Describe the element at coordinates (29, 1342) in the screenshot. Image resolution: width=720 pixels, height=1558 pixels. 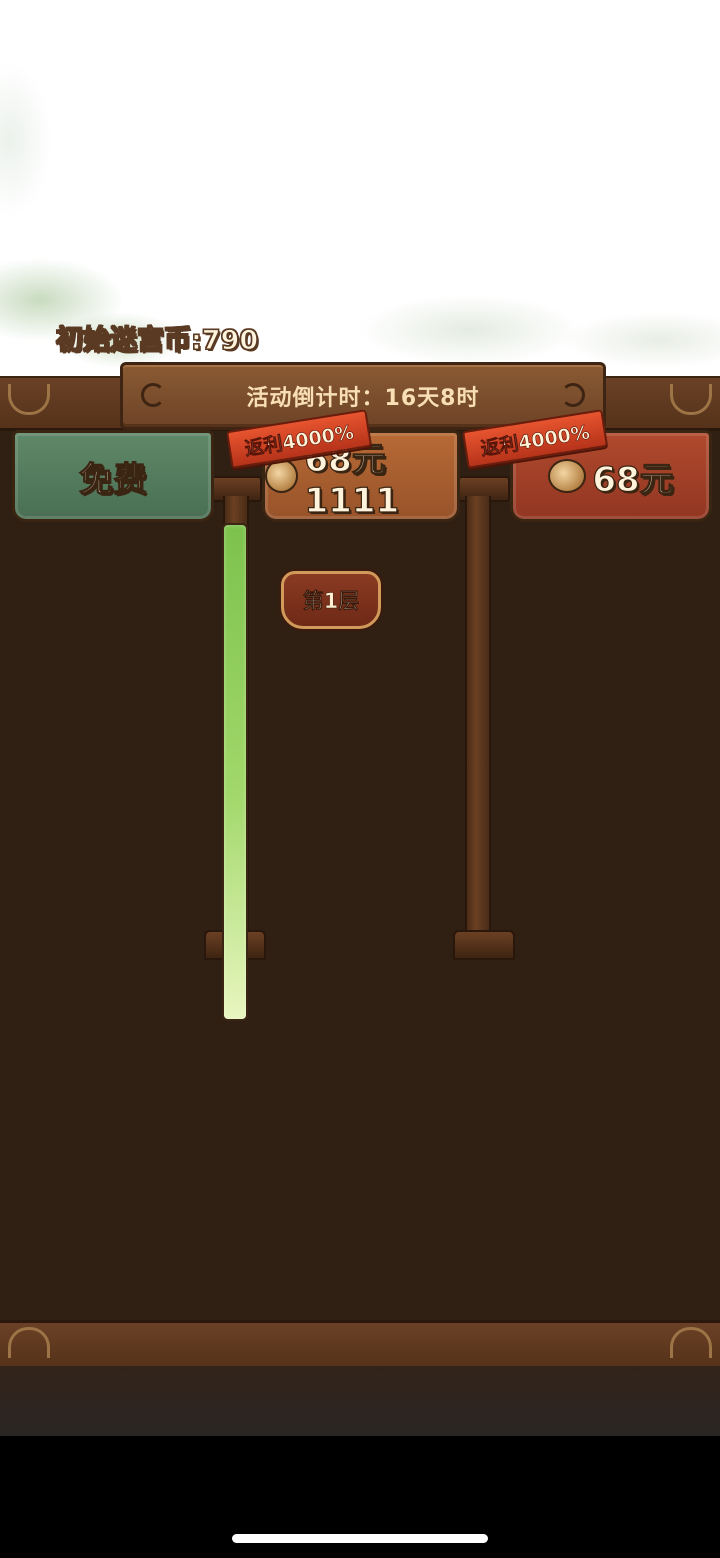
I see `rail-ornament-bottom-left` at that location.